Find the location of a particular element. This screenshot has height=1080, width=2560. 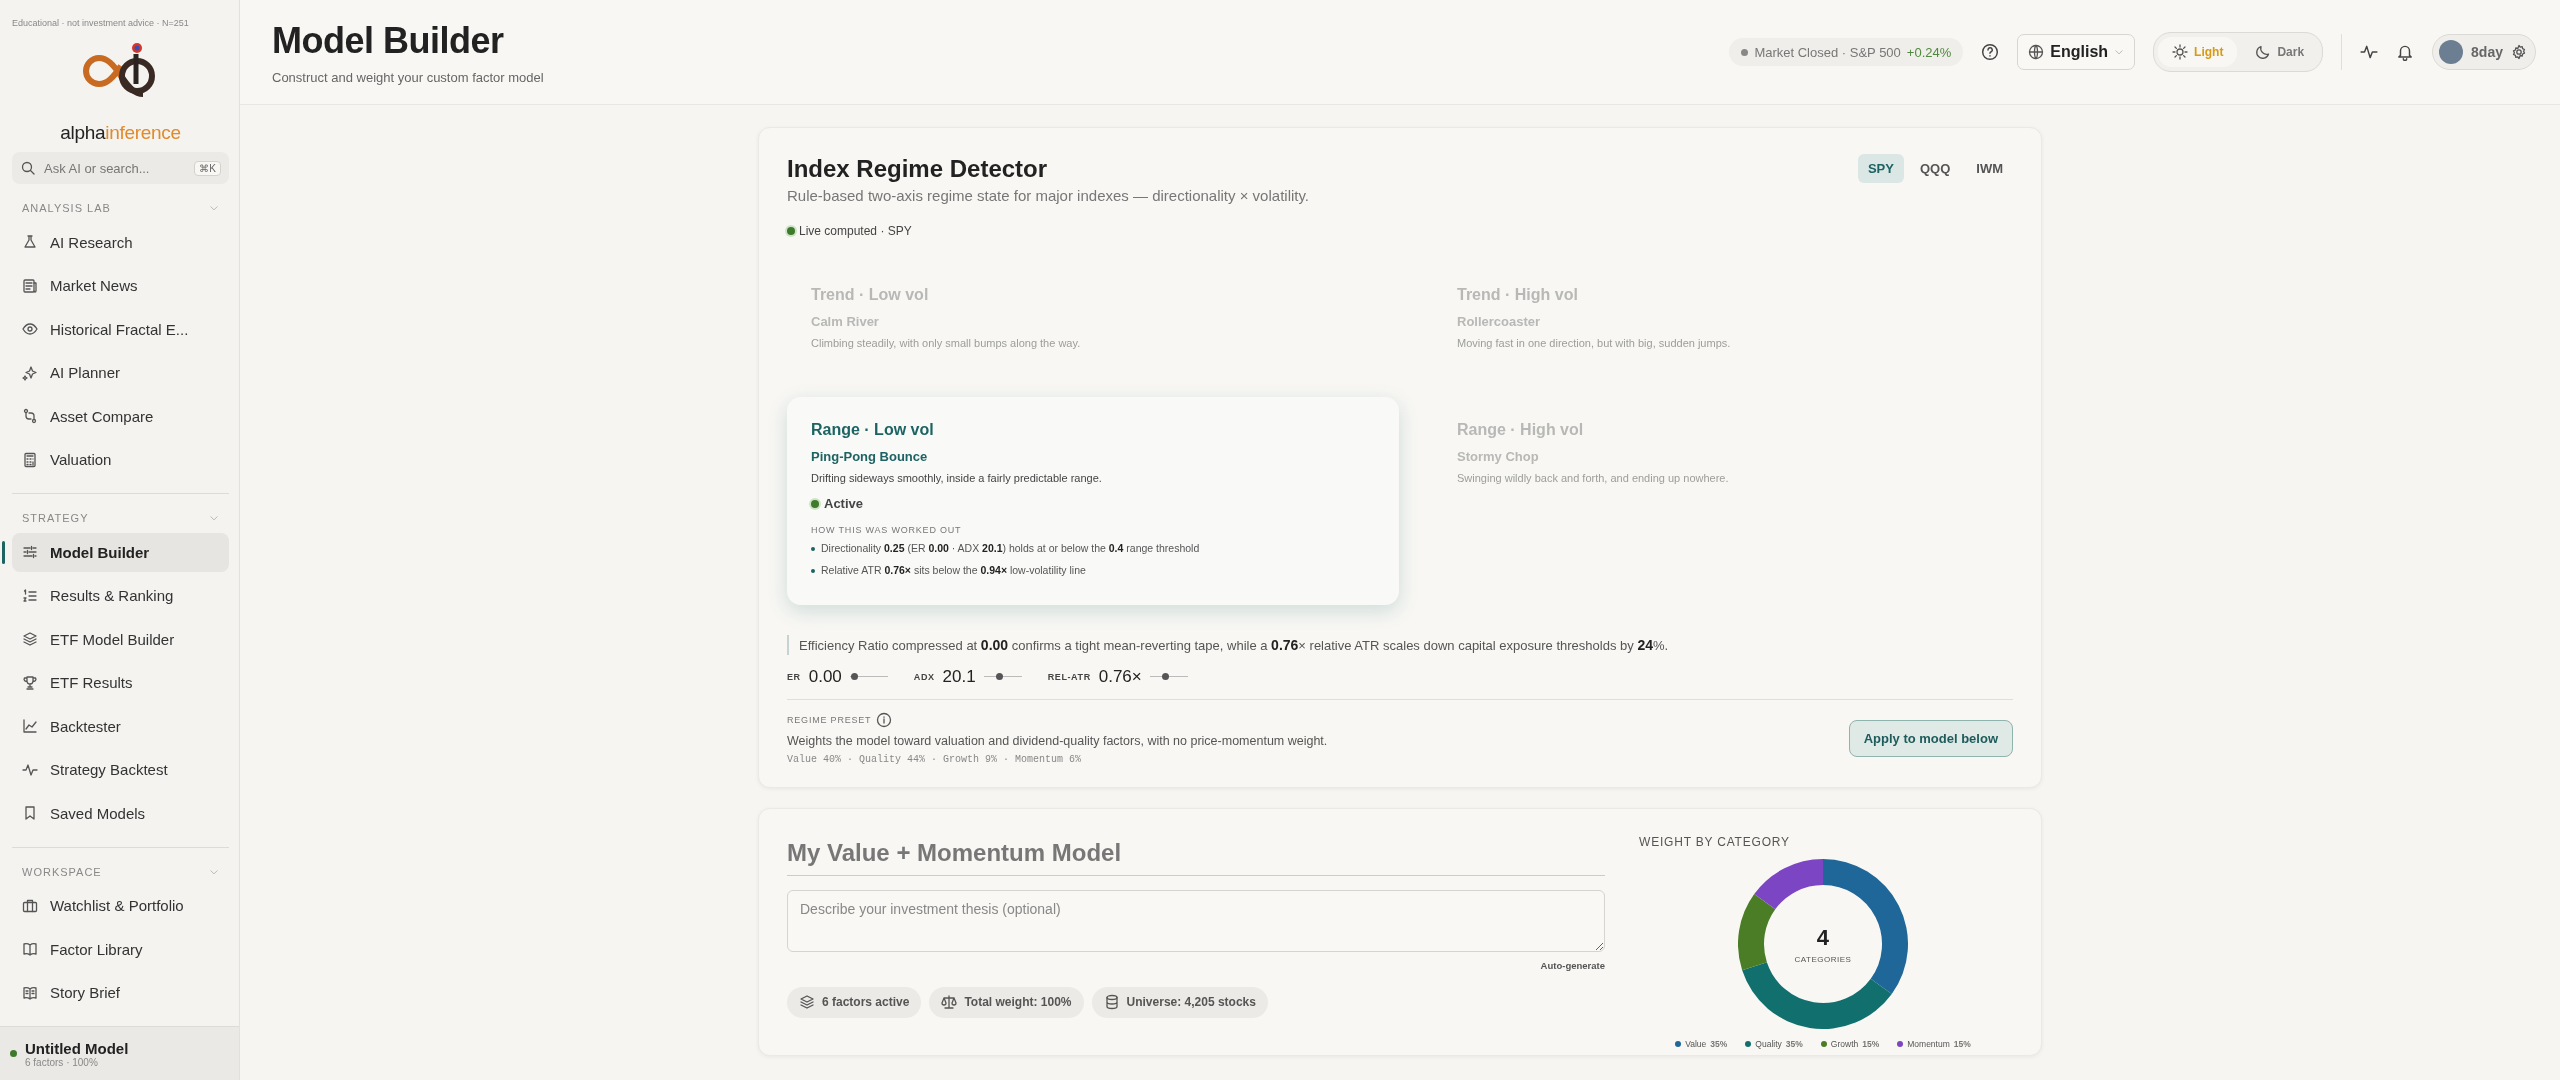

regime-description: Swinging wildly back and forth, and ending up nowhere. is located at coordinates (1593, 478).